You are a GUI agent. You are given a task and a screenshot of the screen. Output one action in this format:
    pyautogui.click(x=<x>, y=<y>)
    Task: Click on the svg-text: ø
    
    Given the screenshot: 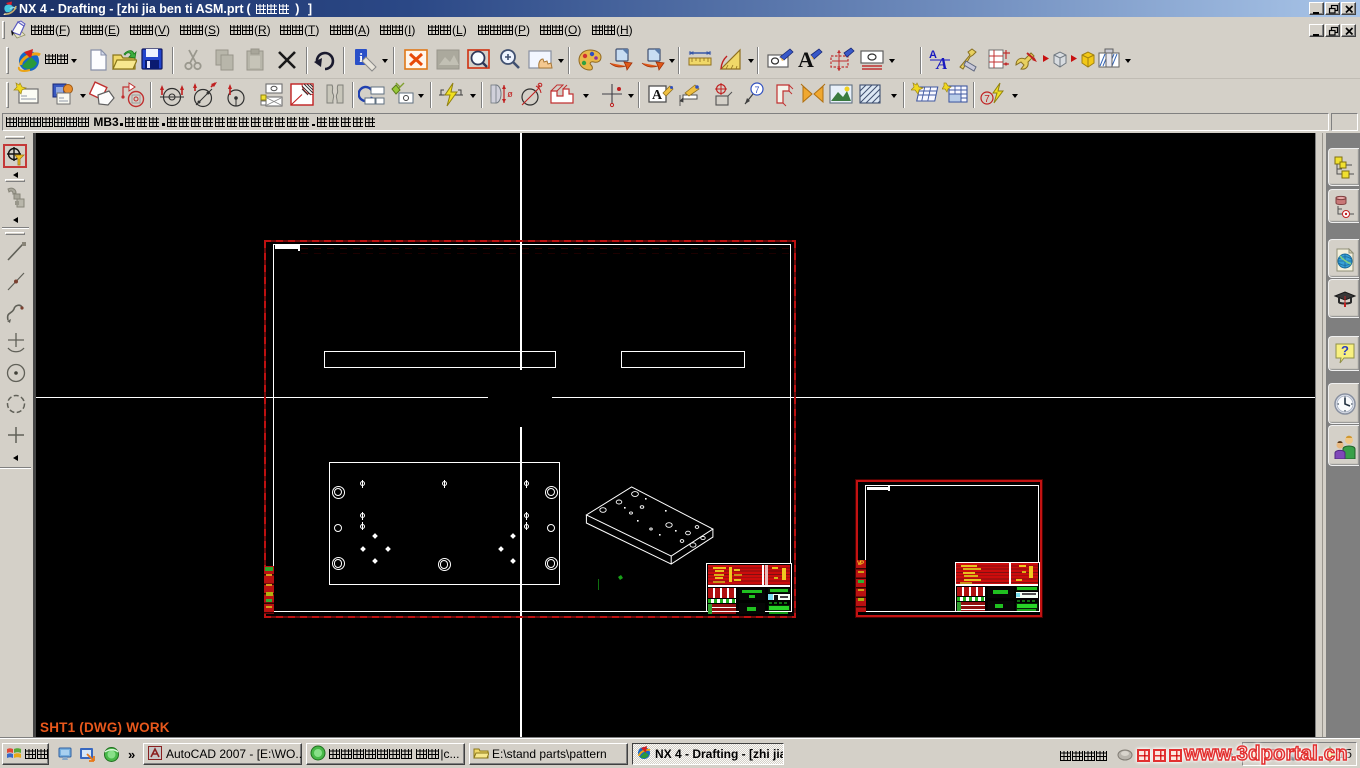 What is the action you would take?
    pyautogui.click(x=510, y=94)
    